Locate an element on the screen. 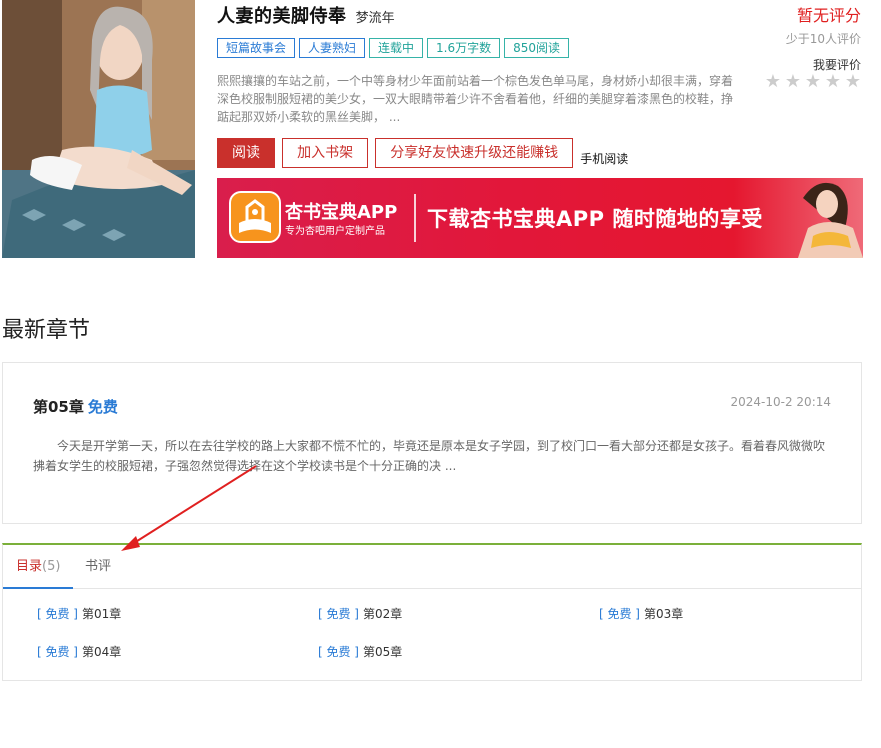 The height and width of the screenshot is (748, 881). star-rating: ★ ★ ★ ★ ★ is located at coordinates (811, 81).